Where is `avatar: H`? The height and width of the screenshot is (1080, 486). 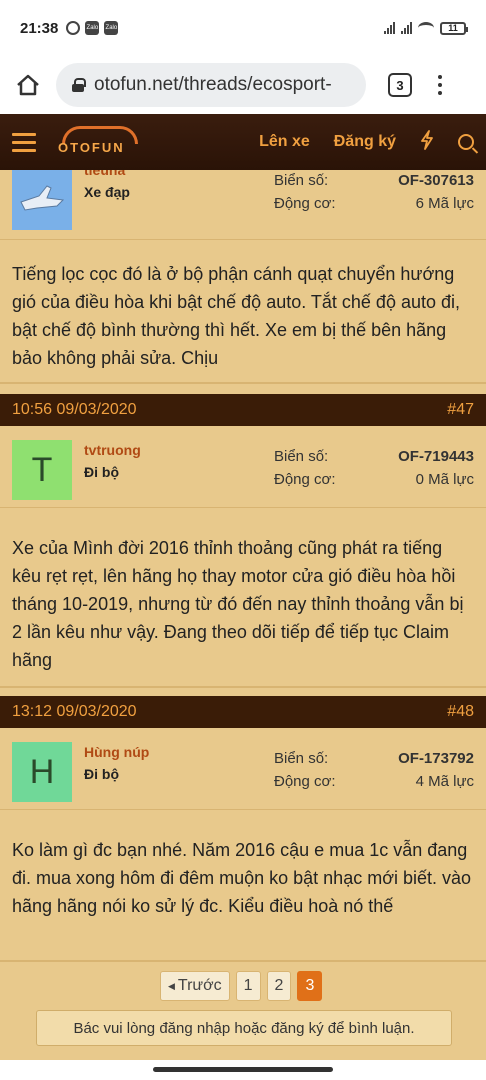
avatar: H is located at coordinates (42, 772).